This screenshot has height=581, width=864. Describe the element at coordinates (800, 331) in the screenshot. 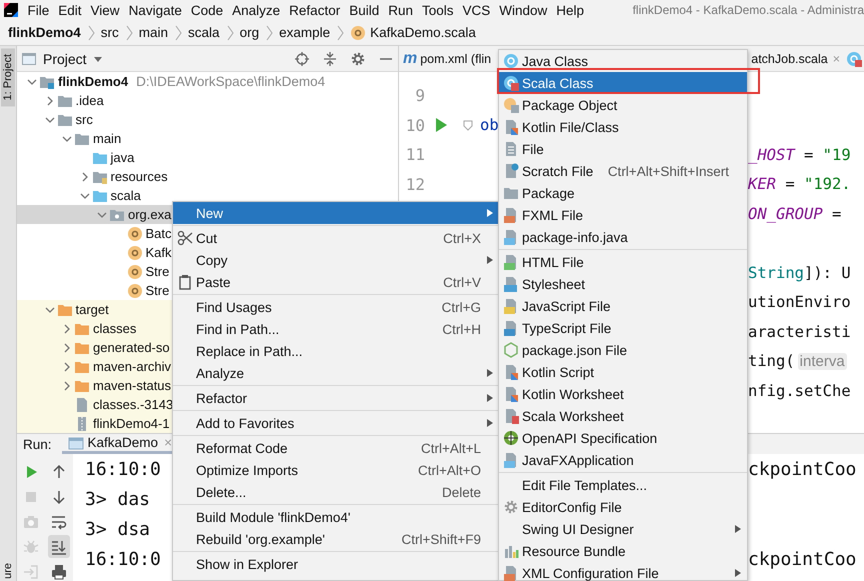

I see `code-line: aracteristi` at that location.